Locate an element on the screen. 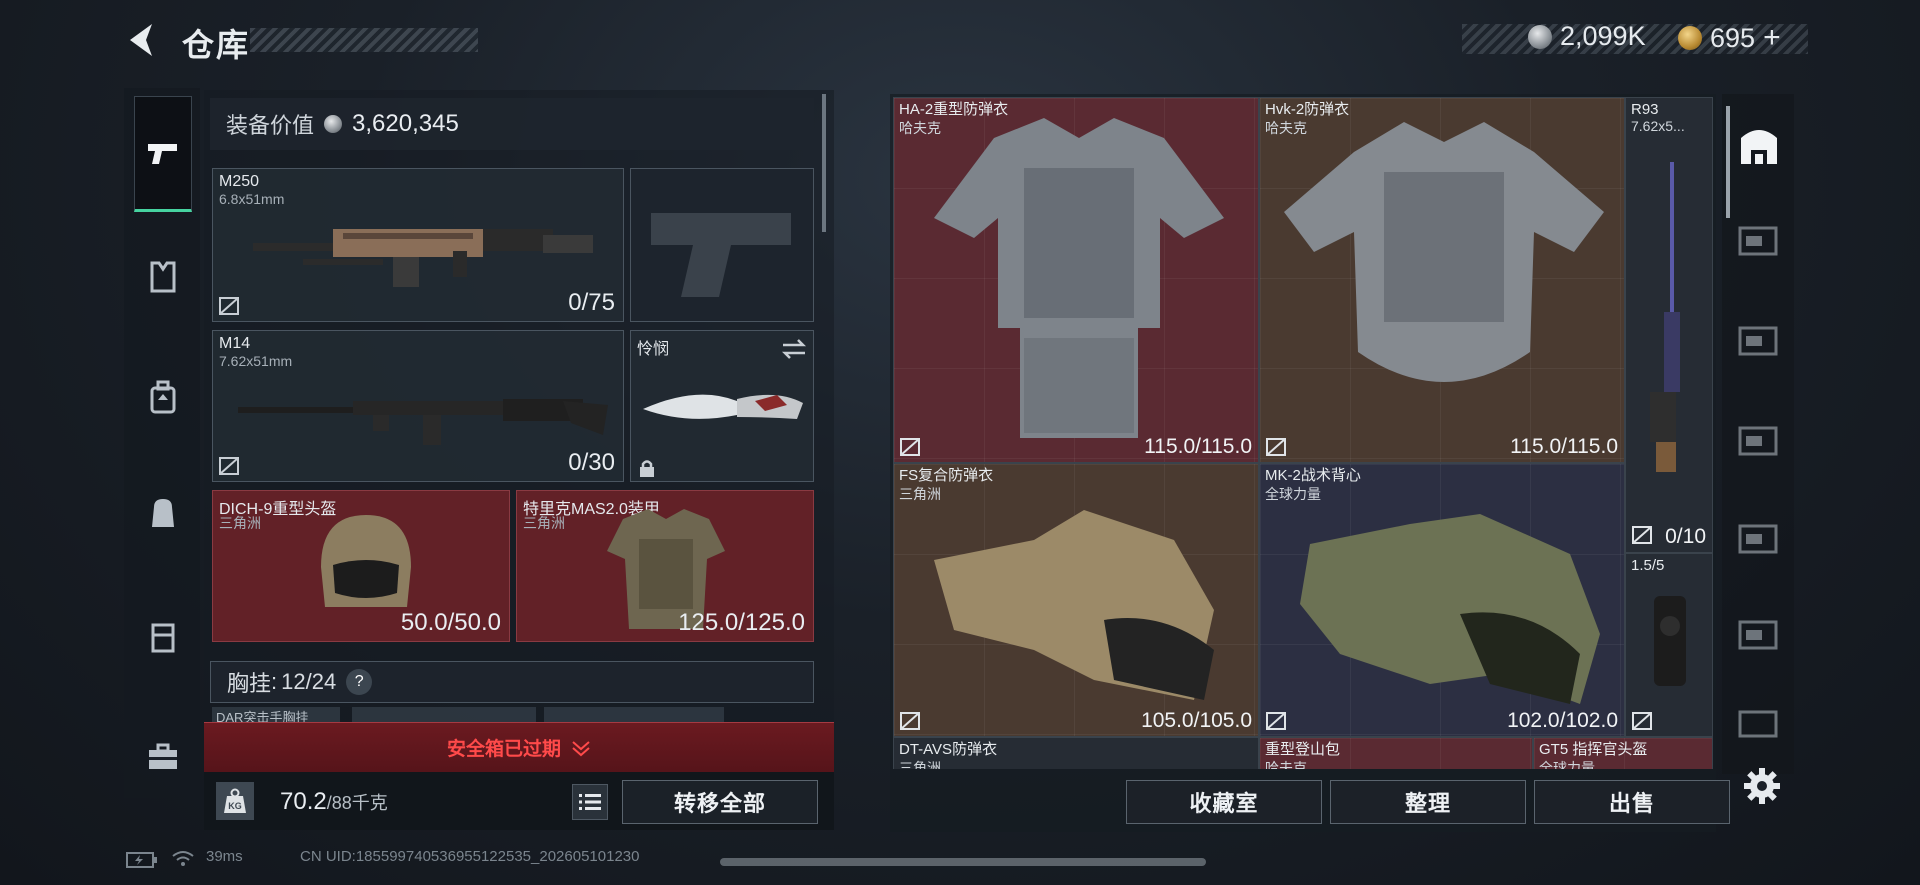  sort-button: 整理 is located at coordinates (1428, 802).